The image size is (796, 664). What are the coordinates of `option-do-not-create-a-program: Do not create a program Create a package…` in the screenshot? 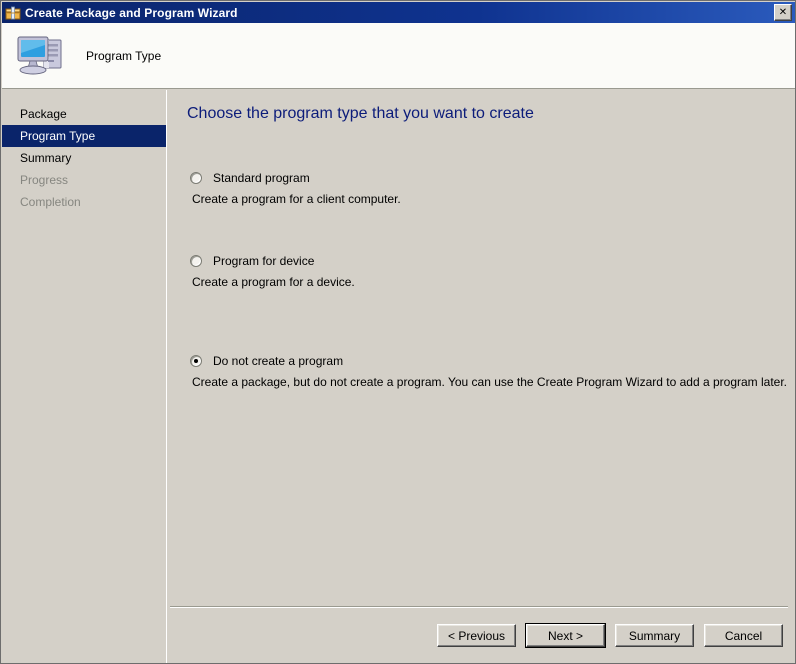 It's located at (489, 371).